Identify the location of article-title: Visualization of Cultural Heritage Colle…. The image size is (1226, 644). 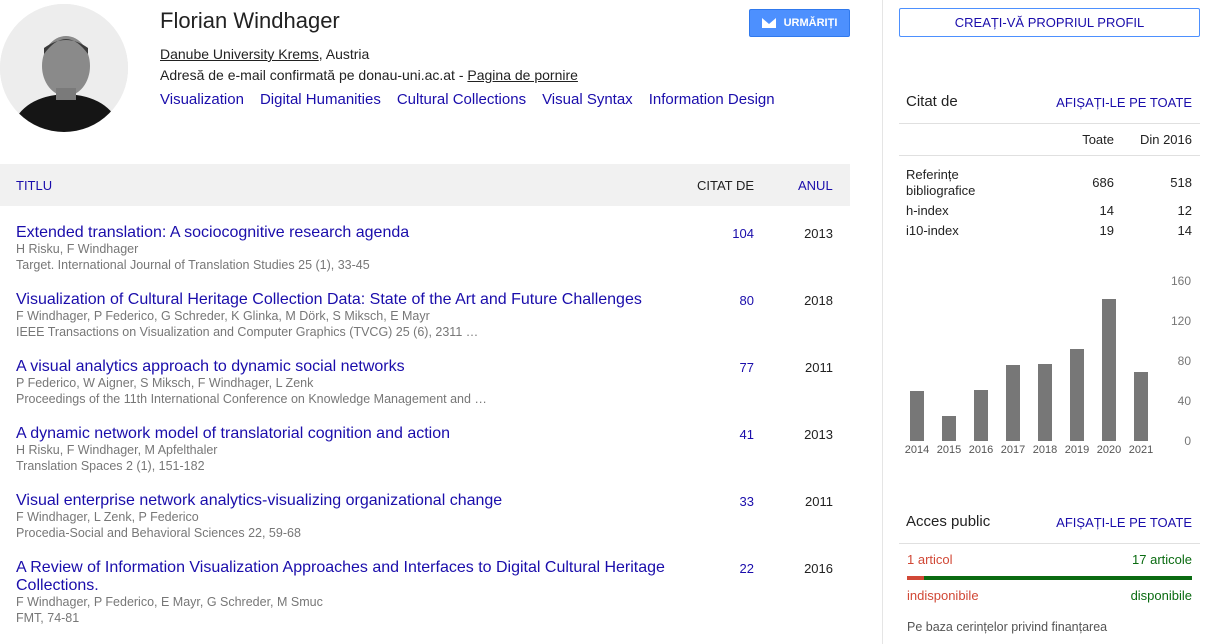
(346, 300).